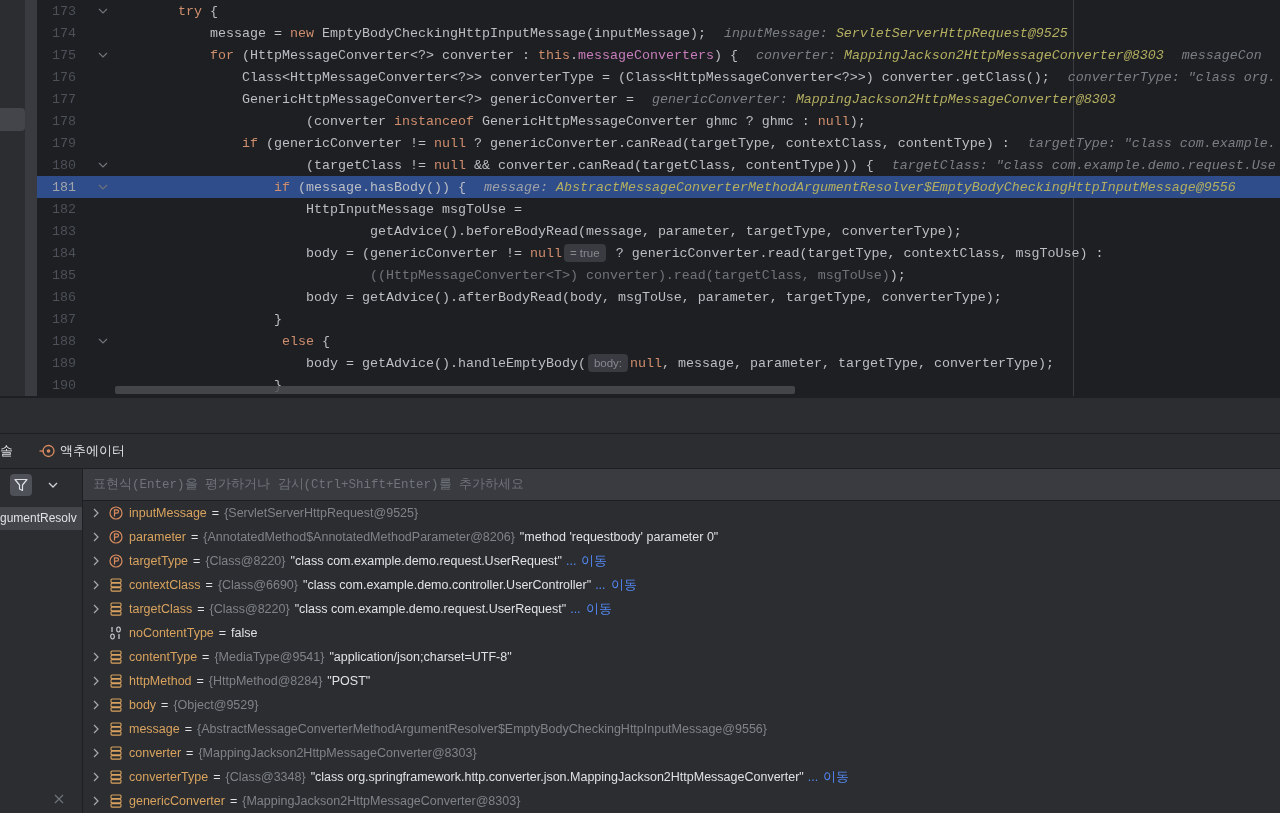  What do you see at coordinates (305, 341) in the screenshot?
I see `code-text: else {` at bounding box center [305, 341].